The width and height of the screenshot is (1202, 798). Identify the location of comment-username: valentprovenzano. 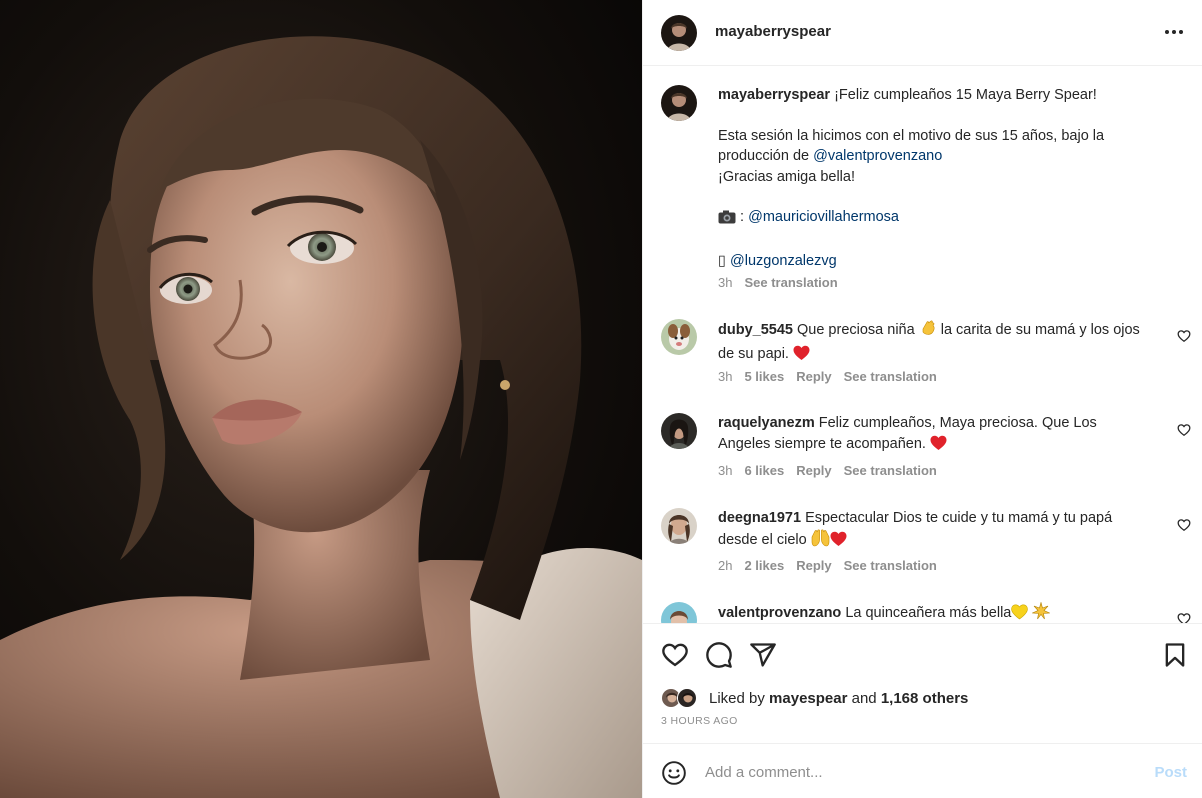
(779, 613).